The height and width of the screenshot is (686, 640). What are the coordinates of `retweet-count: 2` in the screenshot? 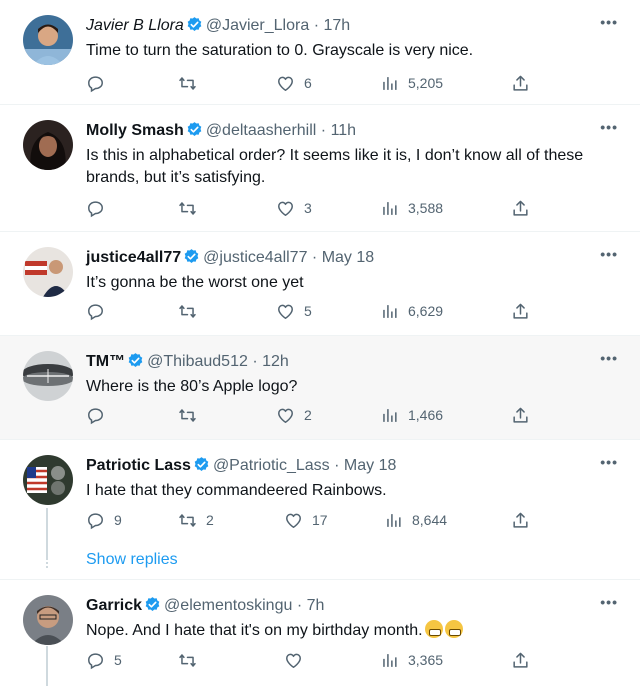 It's located at (210, 520).